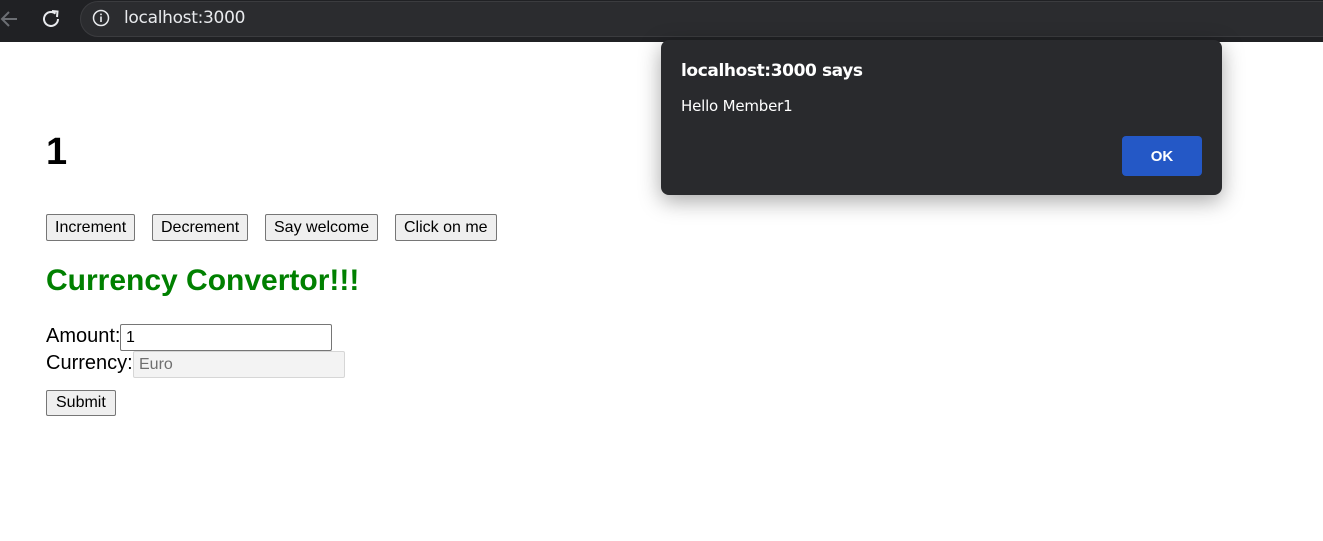 The width and height of the screenshot is (1323, 541). I want to click on amount-input, so click(226, 337).